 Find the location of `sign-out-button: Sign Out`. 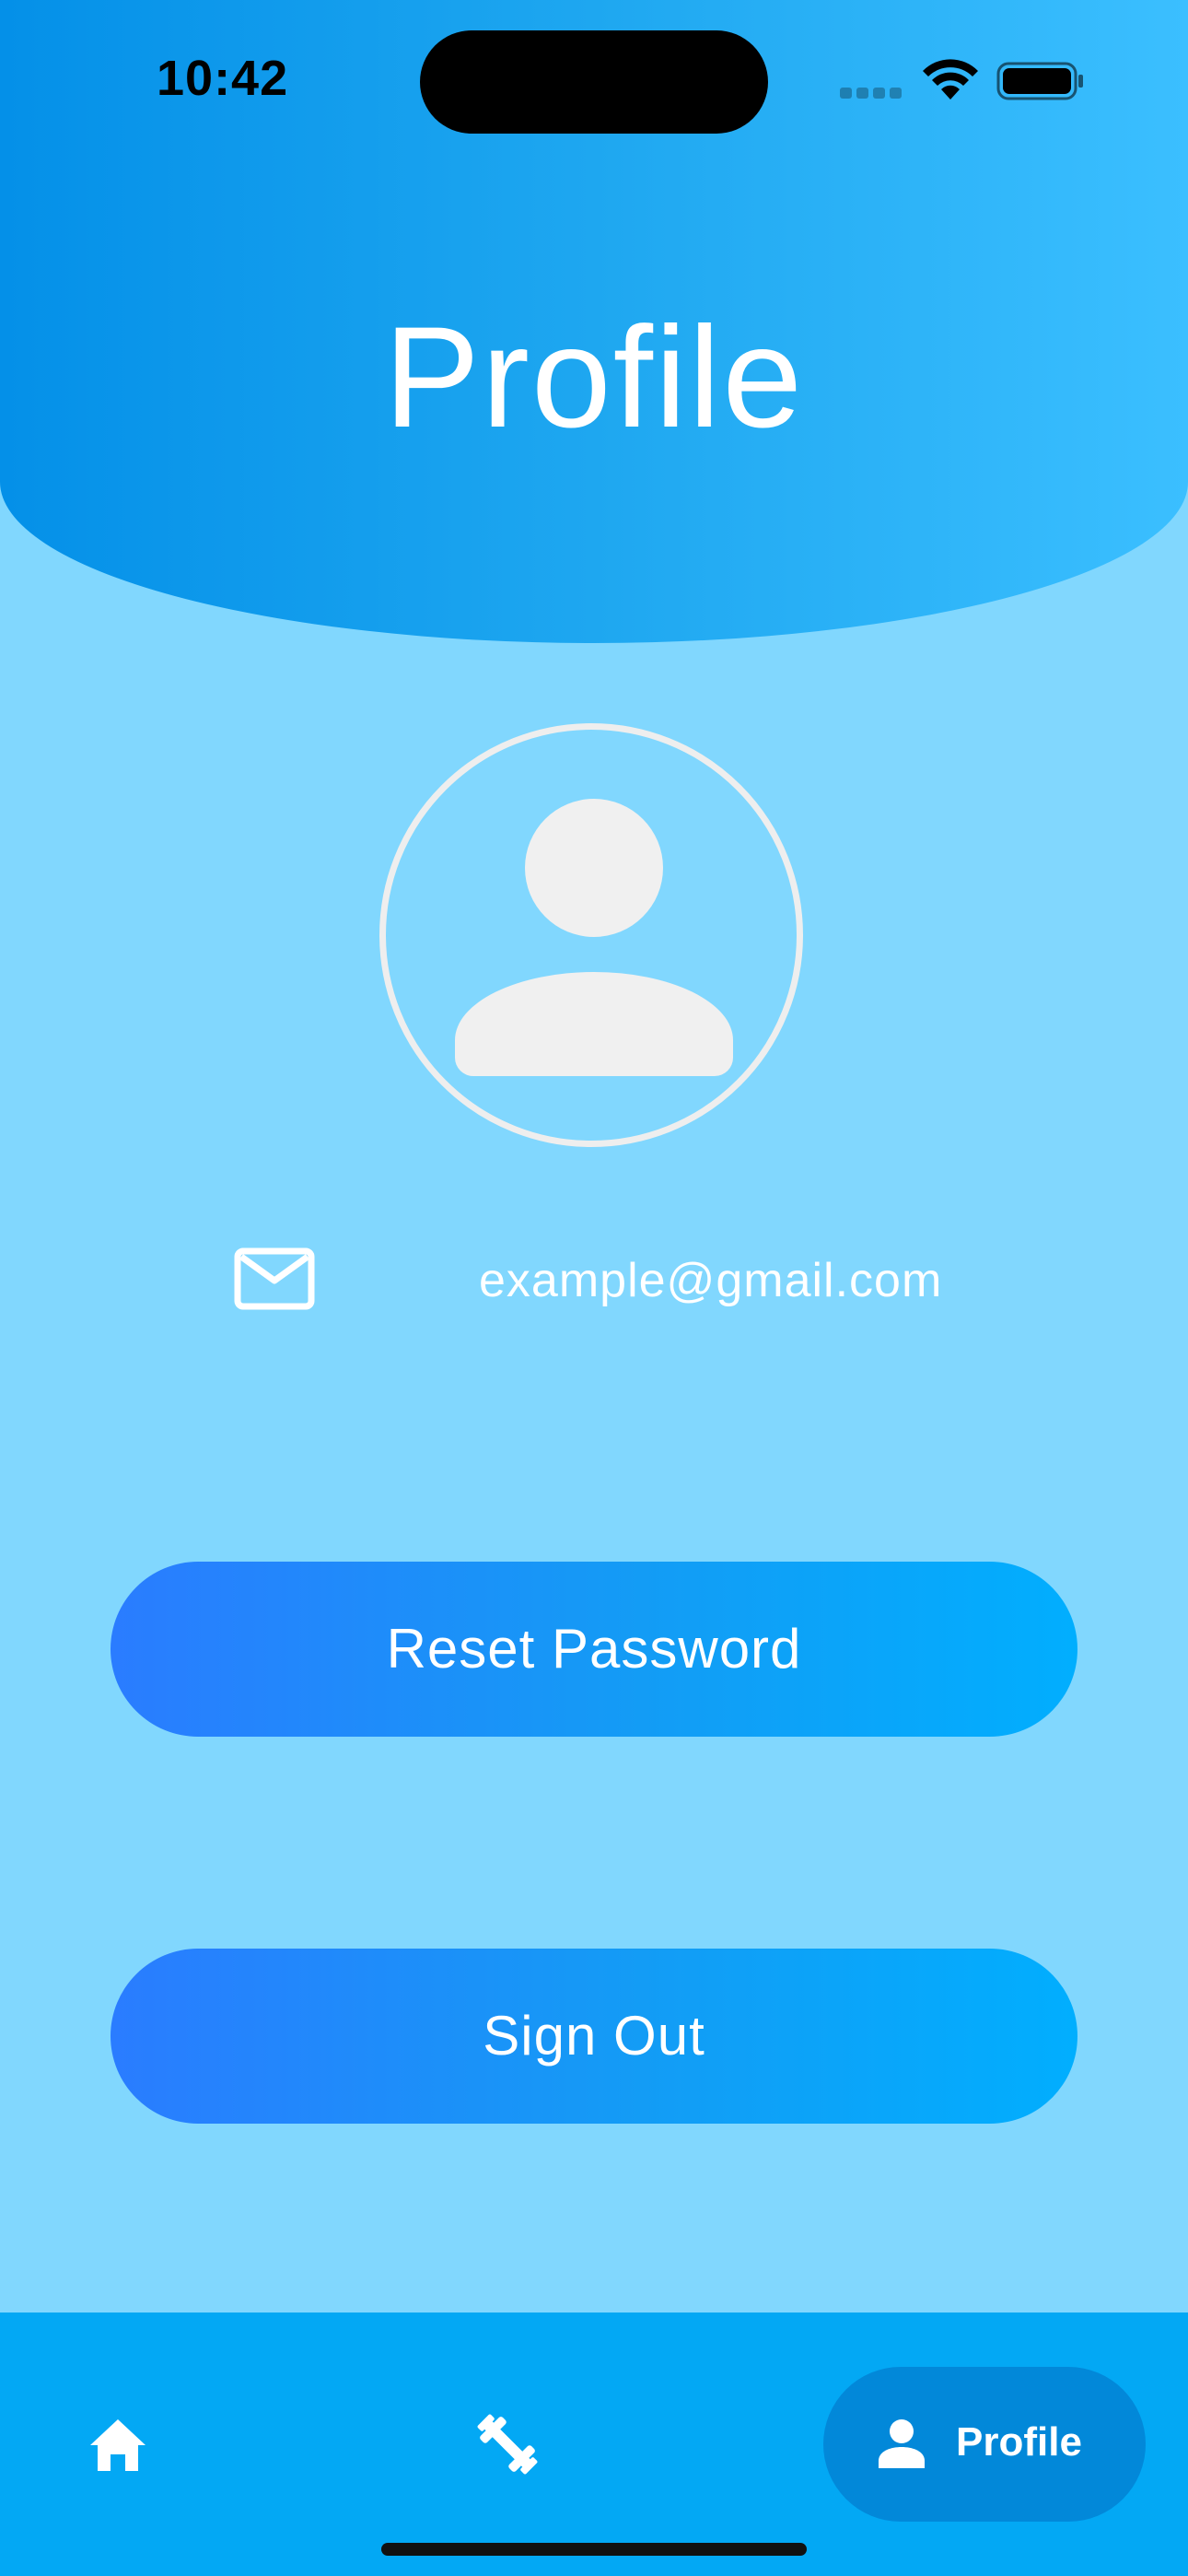

sign-out-button: Sign Out is located at coordinates (594, 2037).